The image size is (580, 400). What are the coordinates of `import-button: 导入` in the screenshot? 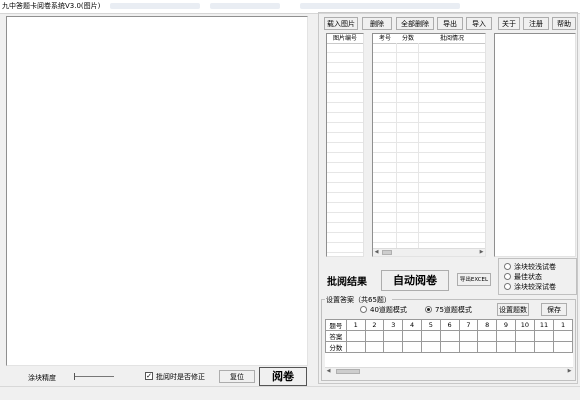 It's located at (479, 23).